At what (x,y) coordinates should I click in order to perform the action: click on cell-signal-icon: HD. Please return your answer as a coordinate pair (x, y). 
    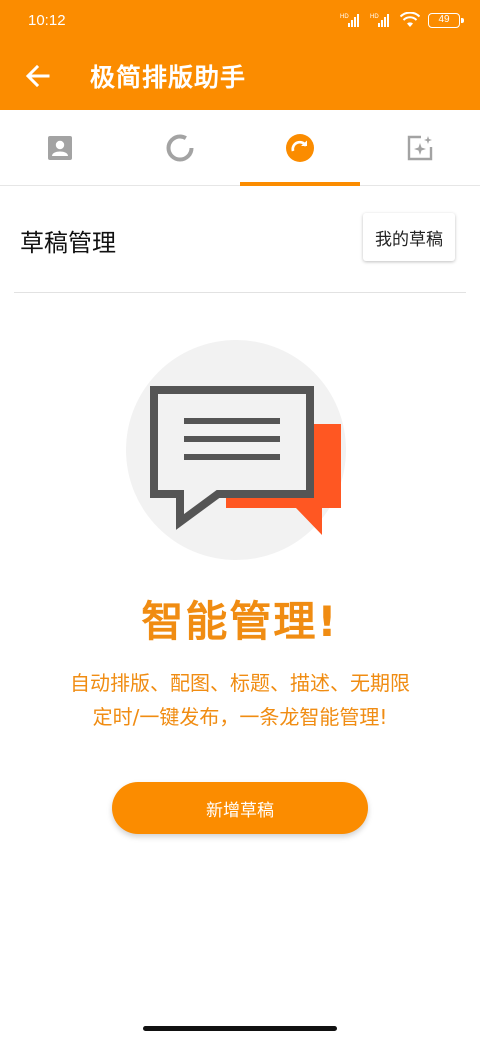
    Looking at the image, I should click on (349, 20).